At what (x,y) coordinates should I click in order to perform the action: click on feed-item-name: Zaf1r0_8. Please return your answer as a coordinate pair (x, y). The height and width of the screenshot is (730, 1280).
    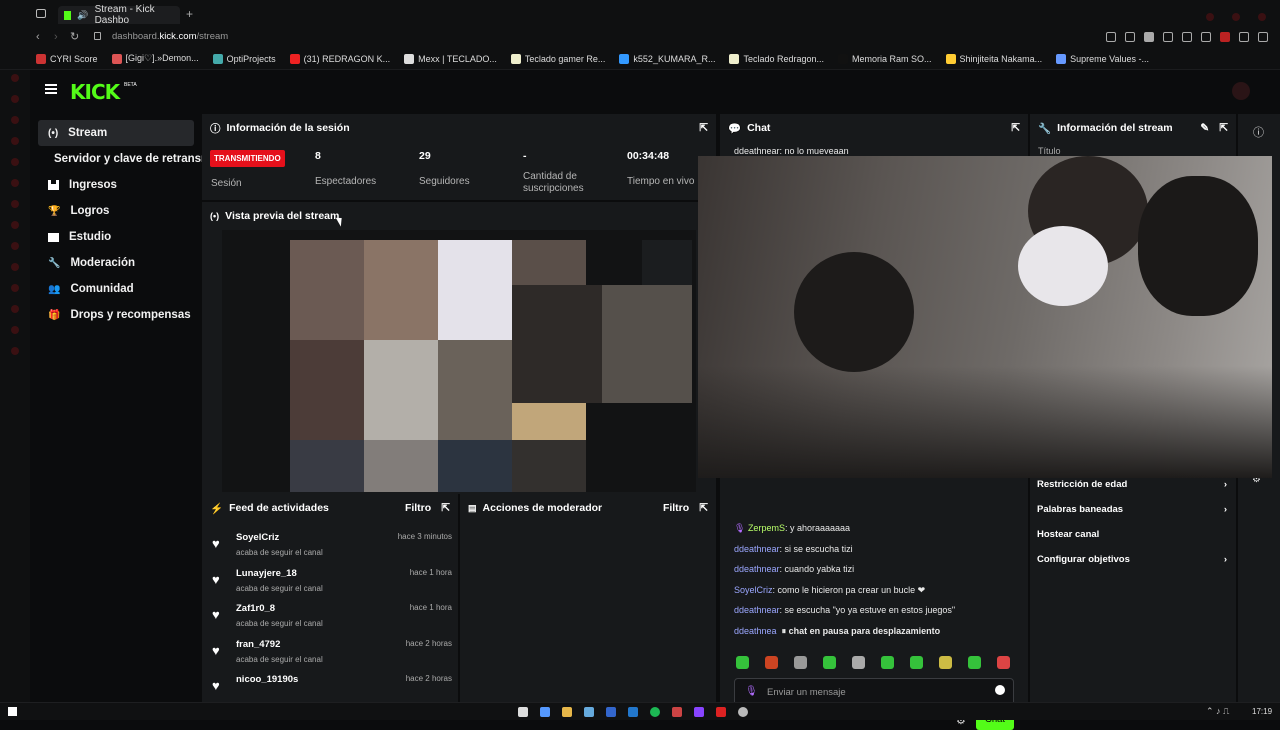
    Looking at the image, I should click on (255, 608).